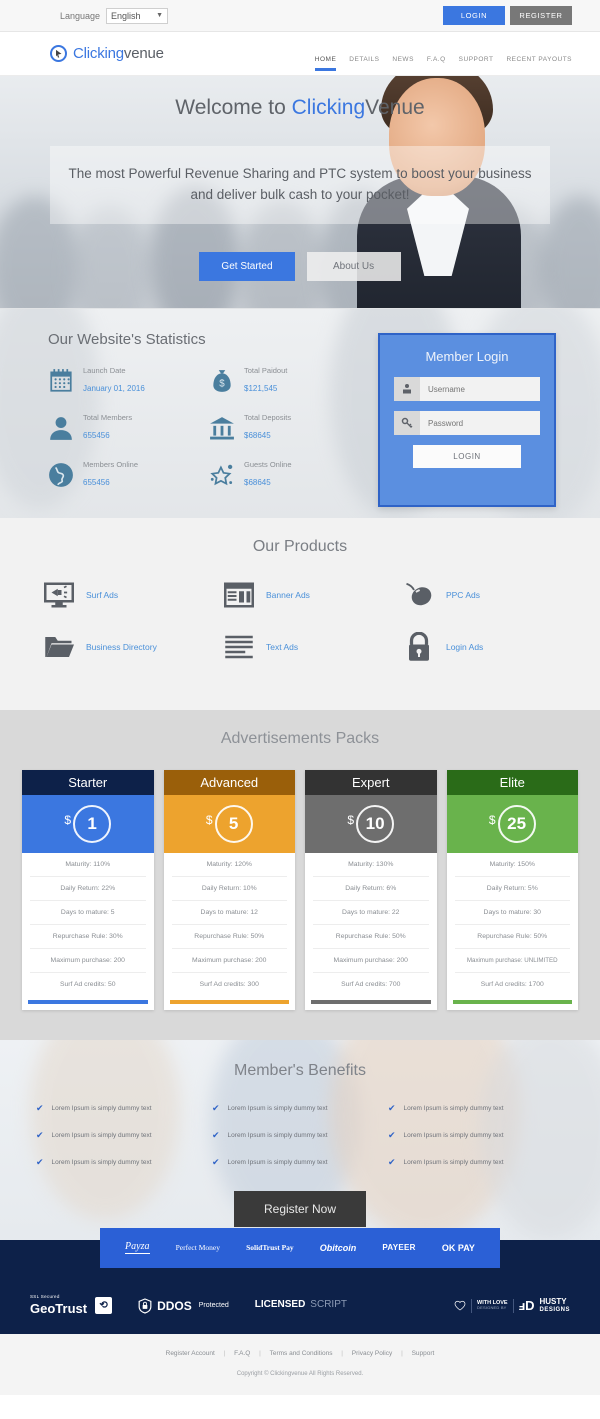  I want to click on product-banner-ads: Banner Ads, so click(300, 595).